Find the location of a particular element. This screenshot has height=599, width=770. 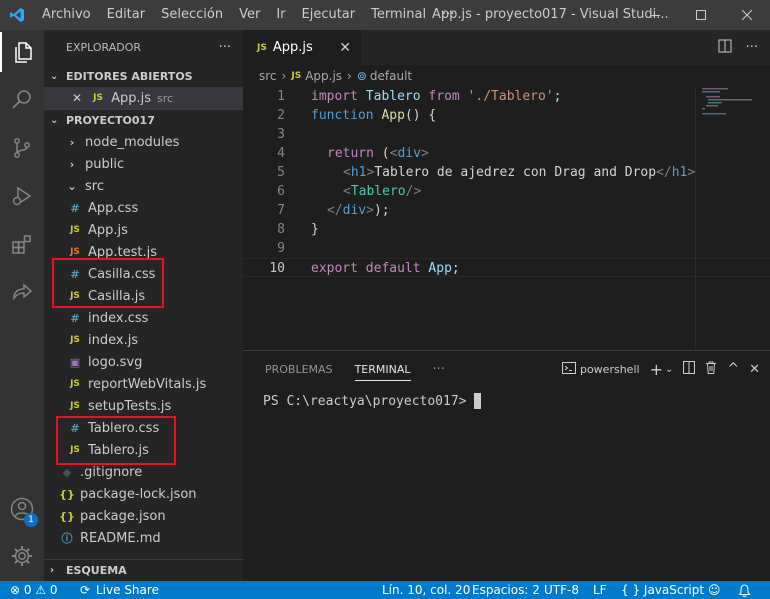

terminal-icon is located at coordinates (568, 369).